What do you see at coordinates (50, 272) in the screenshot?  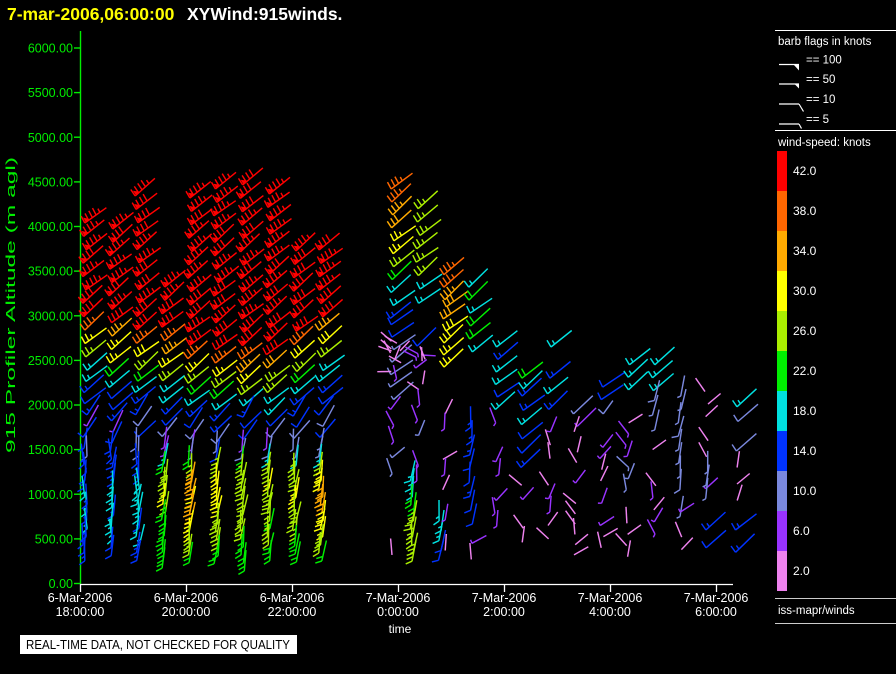 I see `svg-text: 3500.00` at bounding box center [50, 272].